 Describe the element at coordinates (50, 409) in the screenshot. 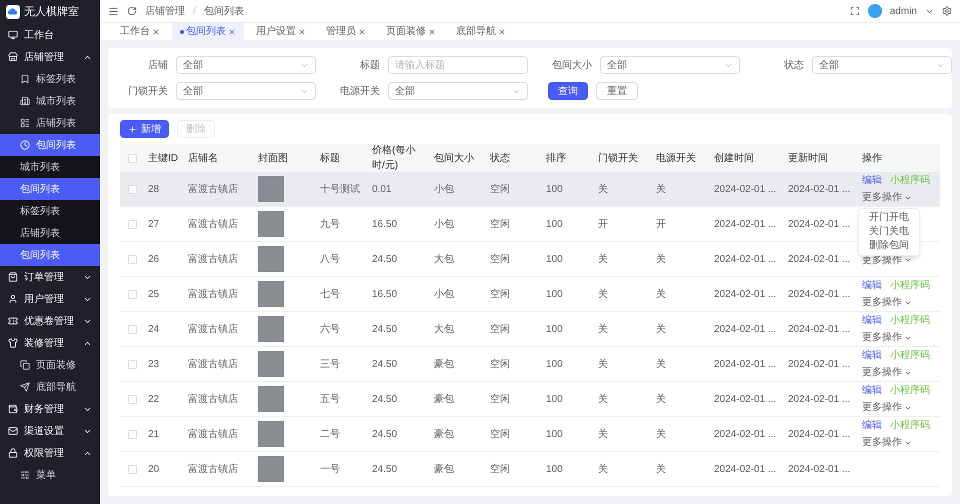

I see `sidebar-group: 财务管理` at that location.